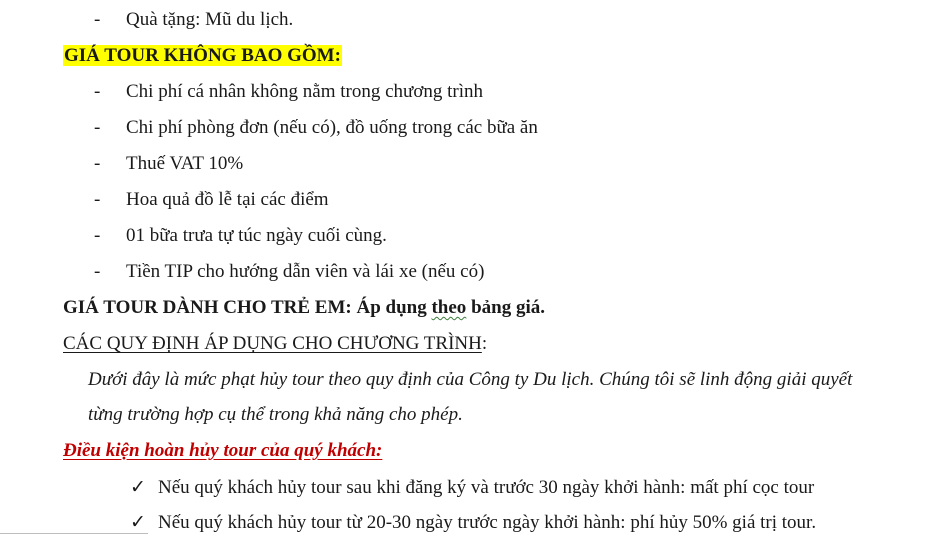 The width and height of the screenshot is (952, 536). I want to click on rules-heading: CÁC QUY ĐỊNH ÁP DỤNG CHO CHƯƠNG TRÌNH:, so click(275, 344).